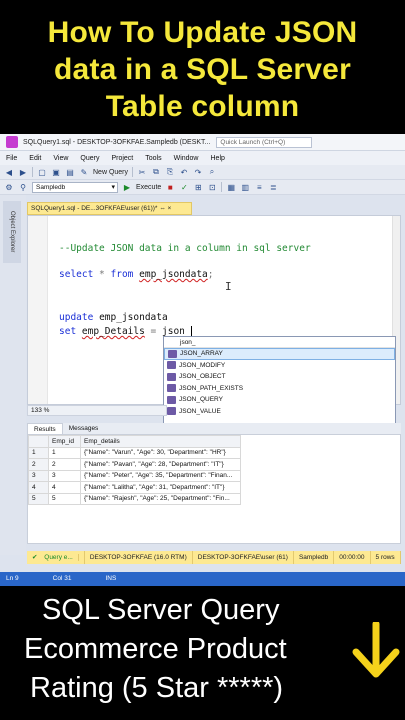  Describe the element at coordinates (70, 172) in the screenshot. I see `save-all-icon: ▤` at that location.